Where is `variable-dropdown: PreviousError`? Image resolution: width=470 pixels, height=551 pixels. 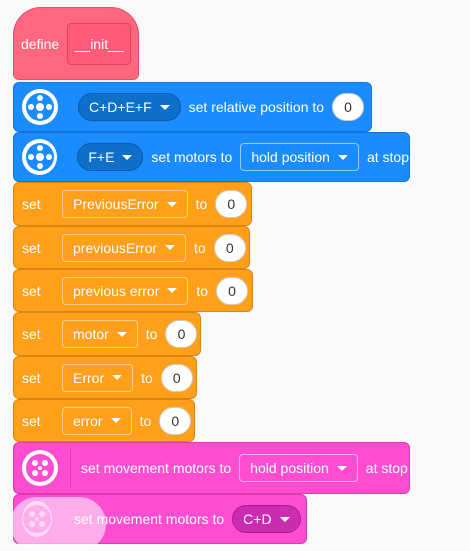 variable-dropdown: PreviousError is located at coordinates (125, 204).